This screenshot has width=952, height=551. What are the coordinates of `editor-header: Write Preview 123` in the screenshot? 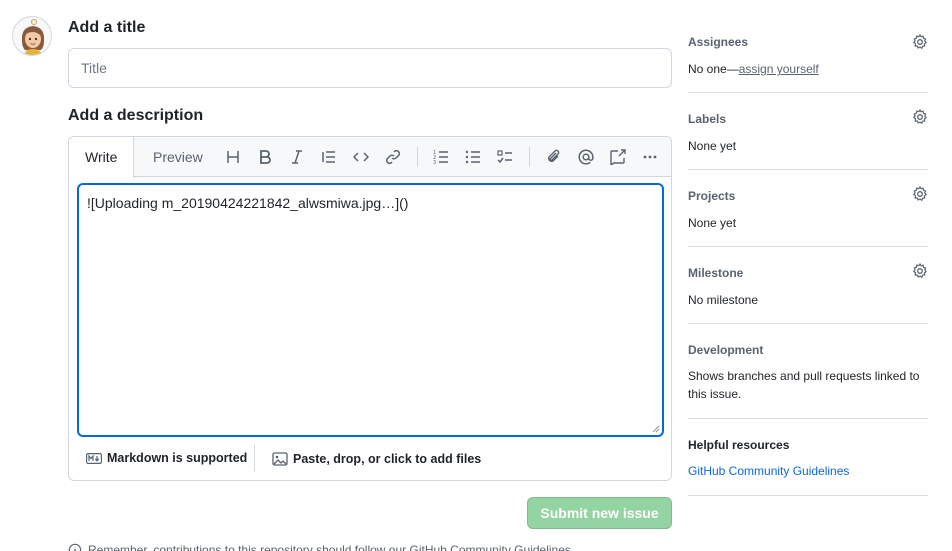 It's located at (370, 157).